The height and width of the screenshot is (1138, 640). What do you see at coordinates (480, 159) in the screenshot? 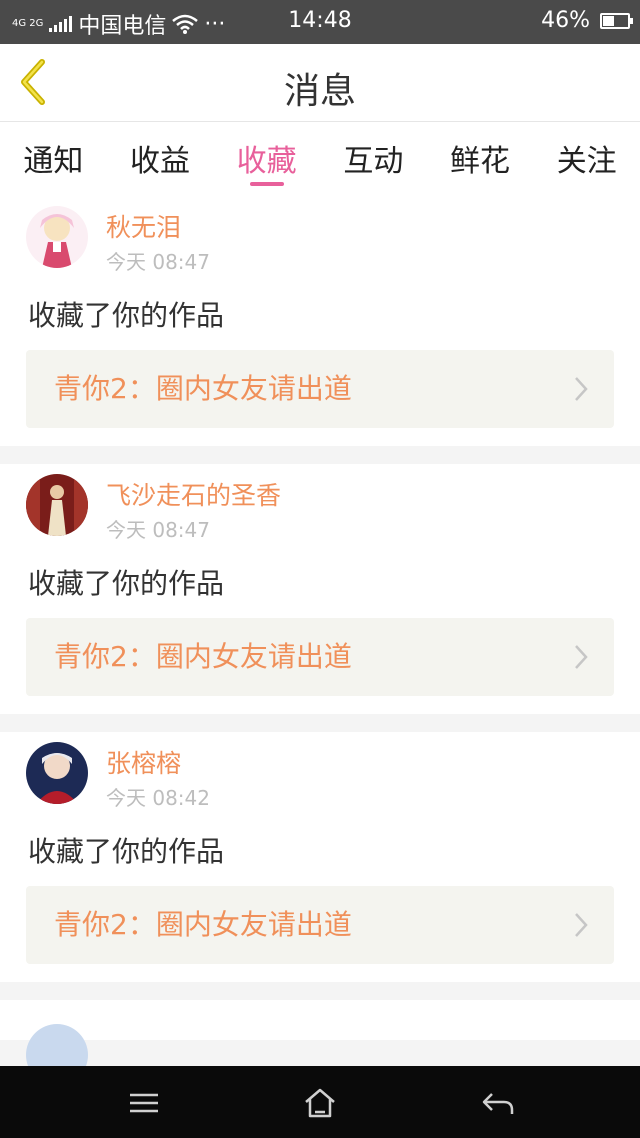
I see `tab-flowers: 鲜花` at bounding box center [480, 159].